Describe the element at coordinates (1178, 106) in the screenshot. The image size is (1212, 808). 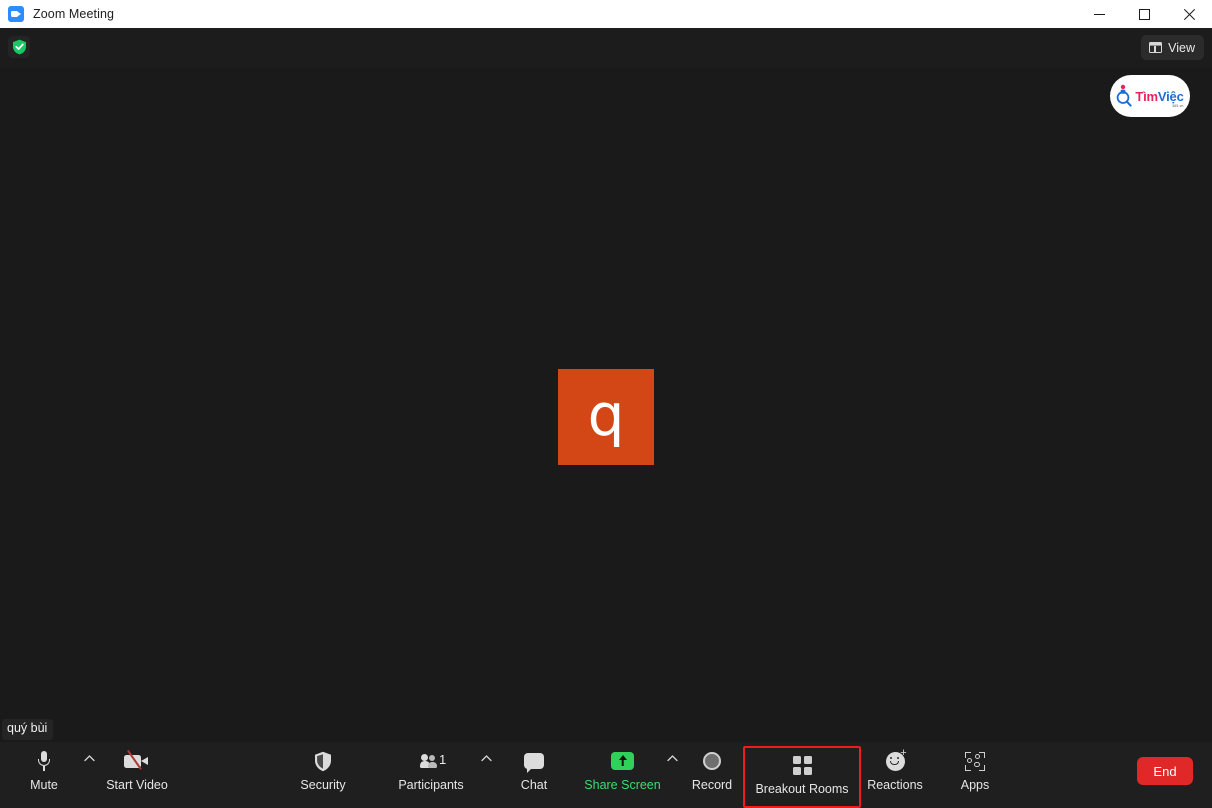
I see `logo-subtext: 365.vn` at that location.